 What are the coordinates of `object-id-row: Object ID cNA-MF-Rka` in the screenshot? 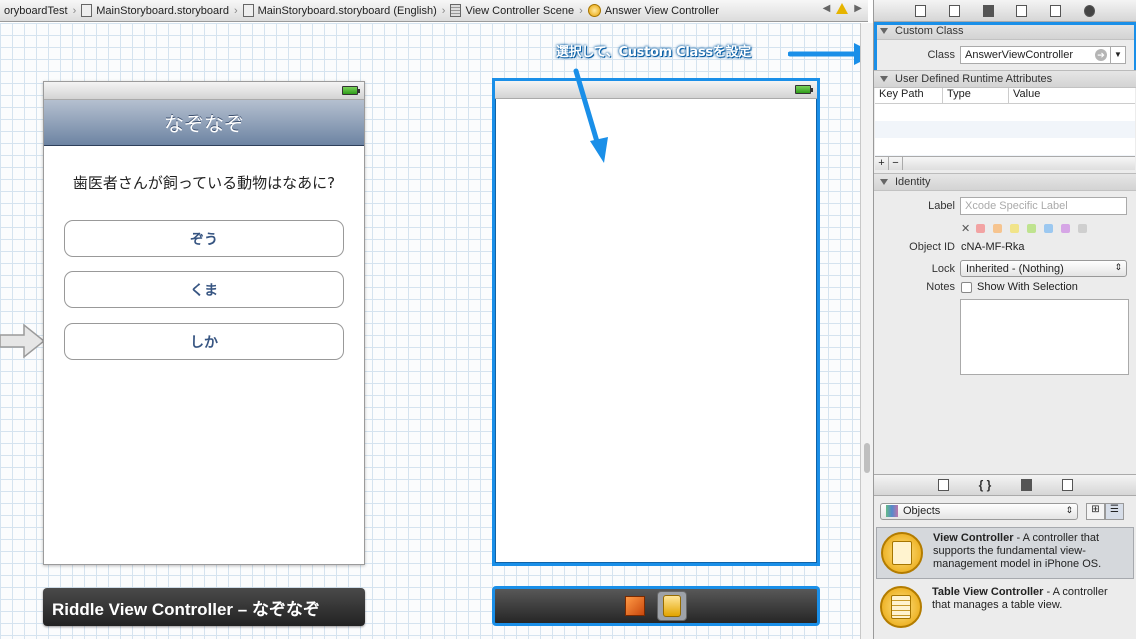 It's located at (967, 247).